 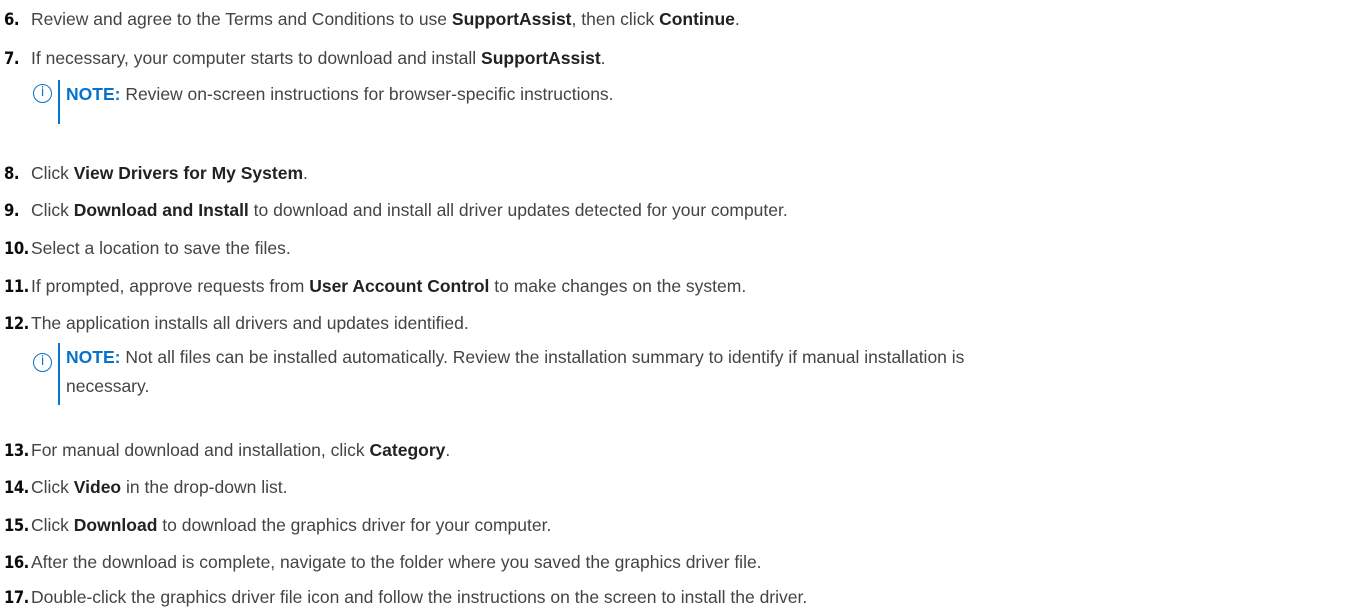 I want to click on step-14: 14. Click Video in the drop-down list., so click(x=145, y=487).